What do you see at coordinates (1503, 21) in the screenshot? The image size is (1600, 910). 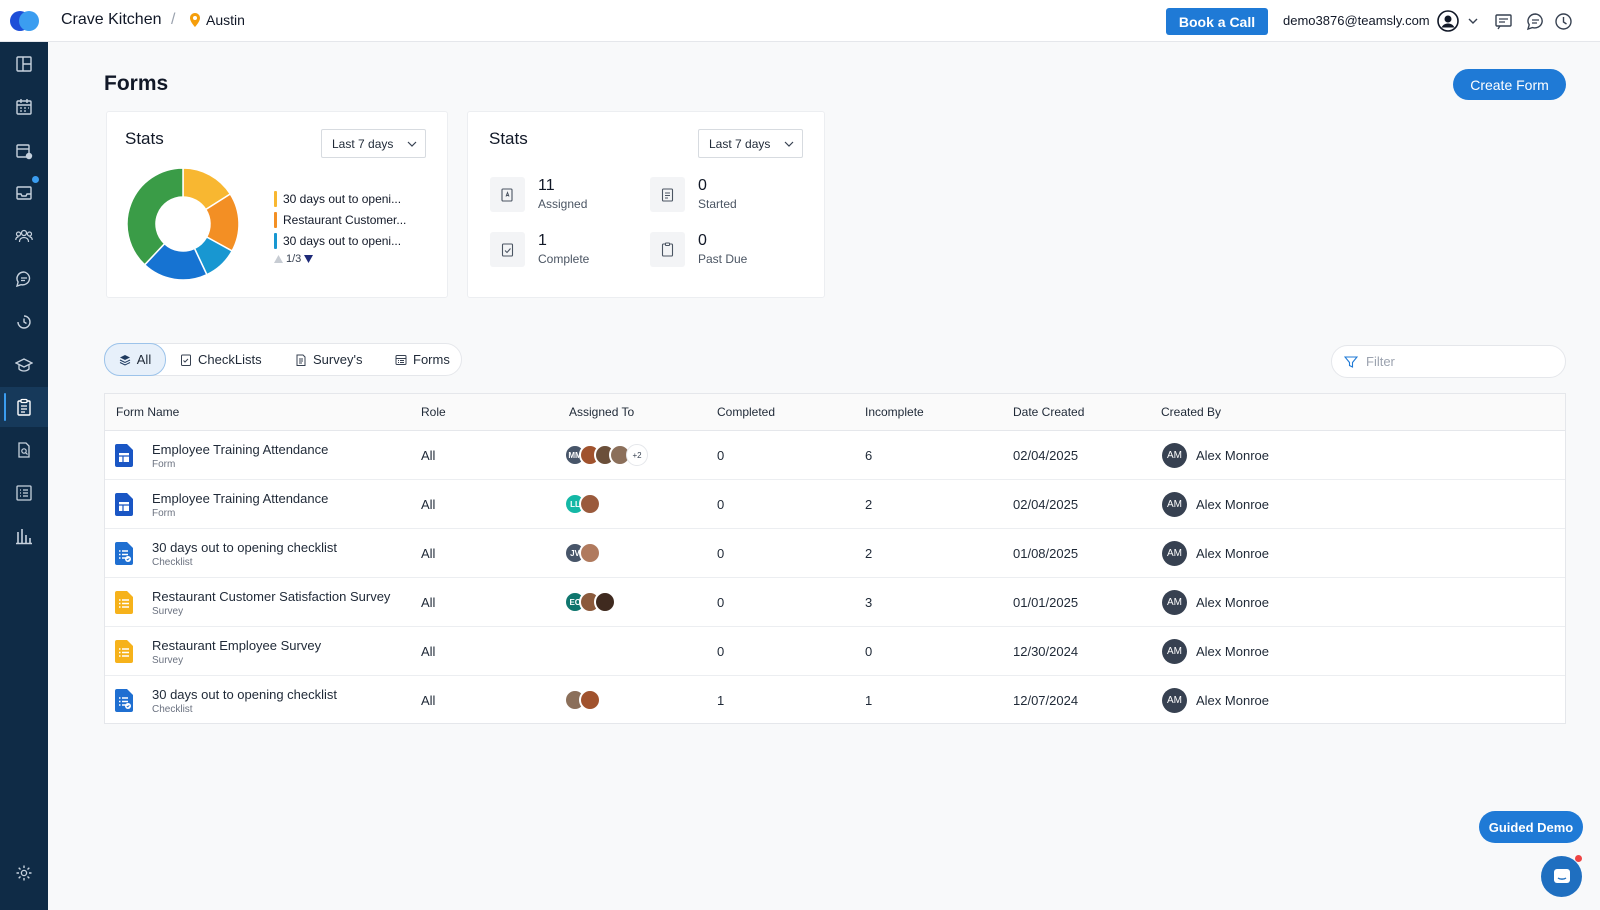 I see `announcement-icon` at bounding box center [1503, 21].